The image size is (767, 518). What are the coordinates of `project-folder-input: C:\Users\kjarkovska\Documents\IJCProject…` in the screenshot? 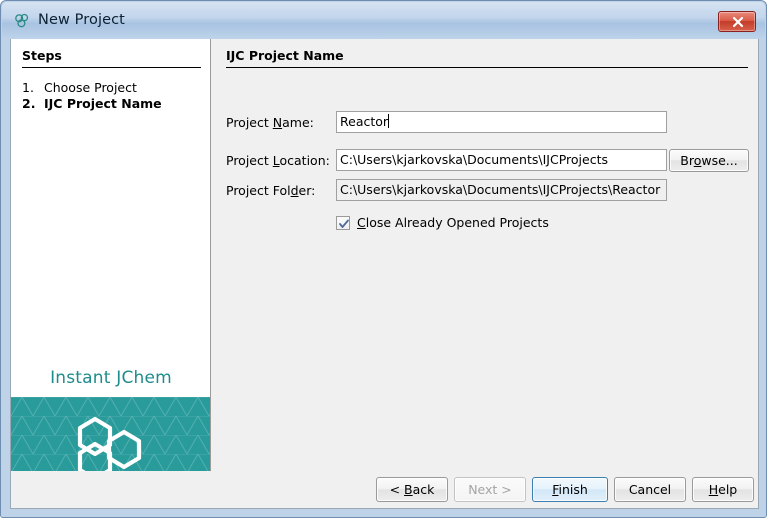 It's located at (501, 190).